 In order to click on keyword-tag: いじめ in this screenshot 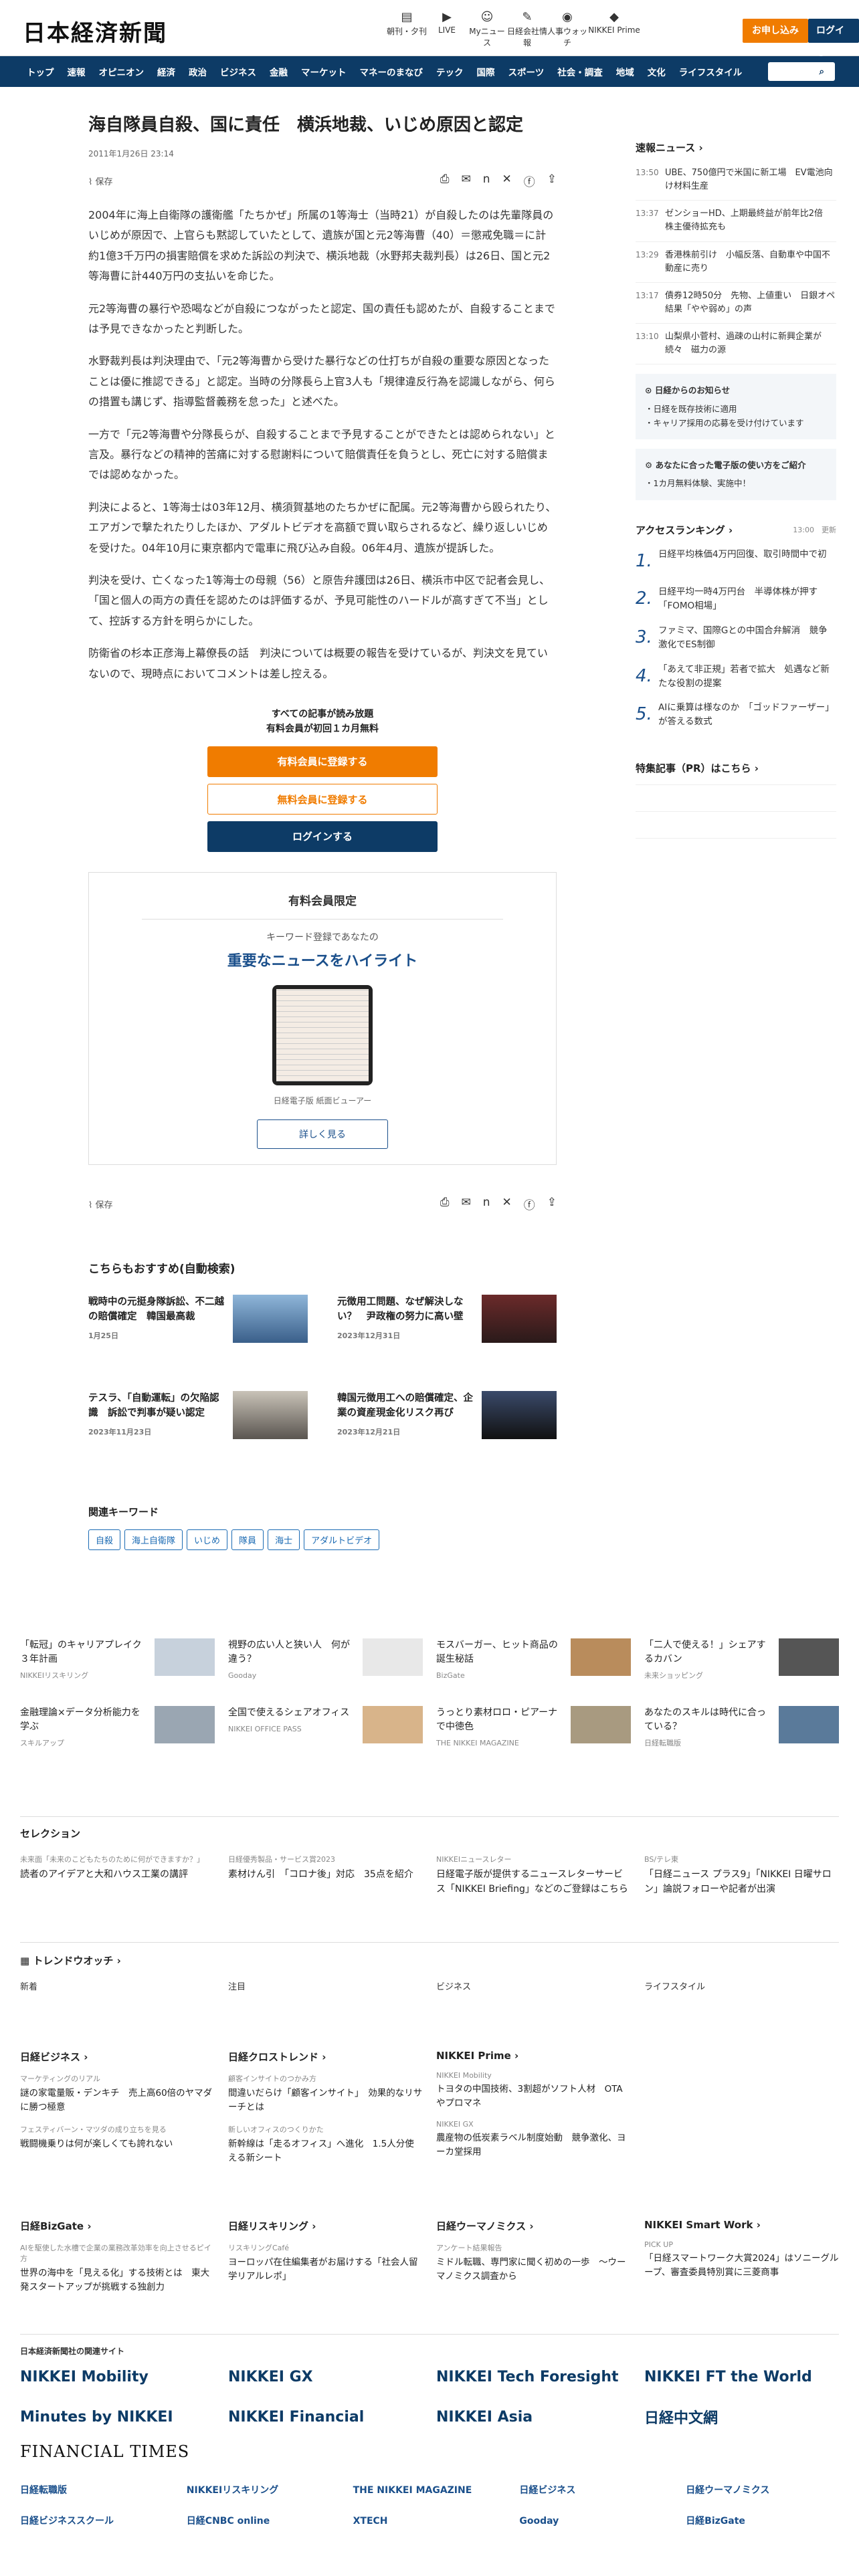, I will do `click(207, 1539)`.